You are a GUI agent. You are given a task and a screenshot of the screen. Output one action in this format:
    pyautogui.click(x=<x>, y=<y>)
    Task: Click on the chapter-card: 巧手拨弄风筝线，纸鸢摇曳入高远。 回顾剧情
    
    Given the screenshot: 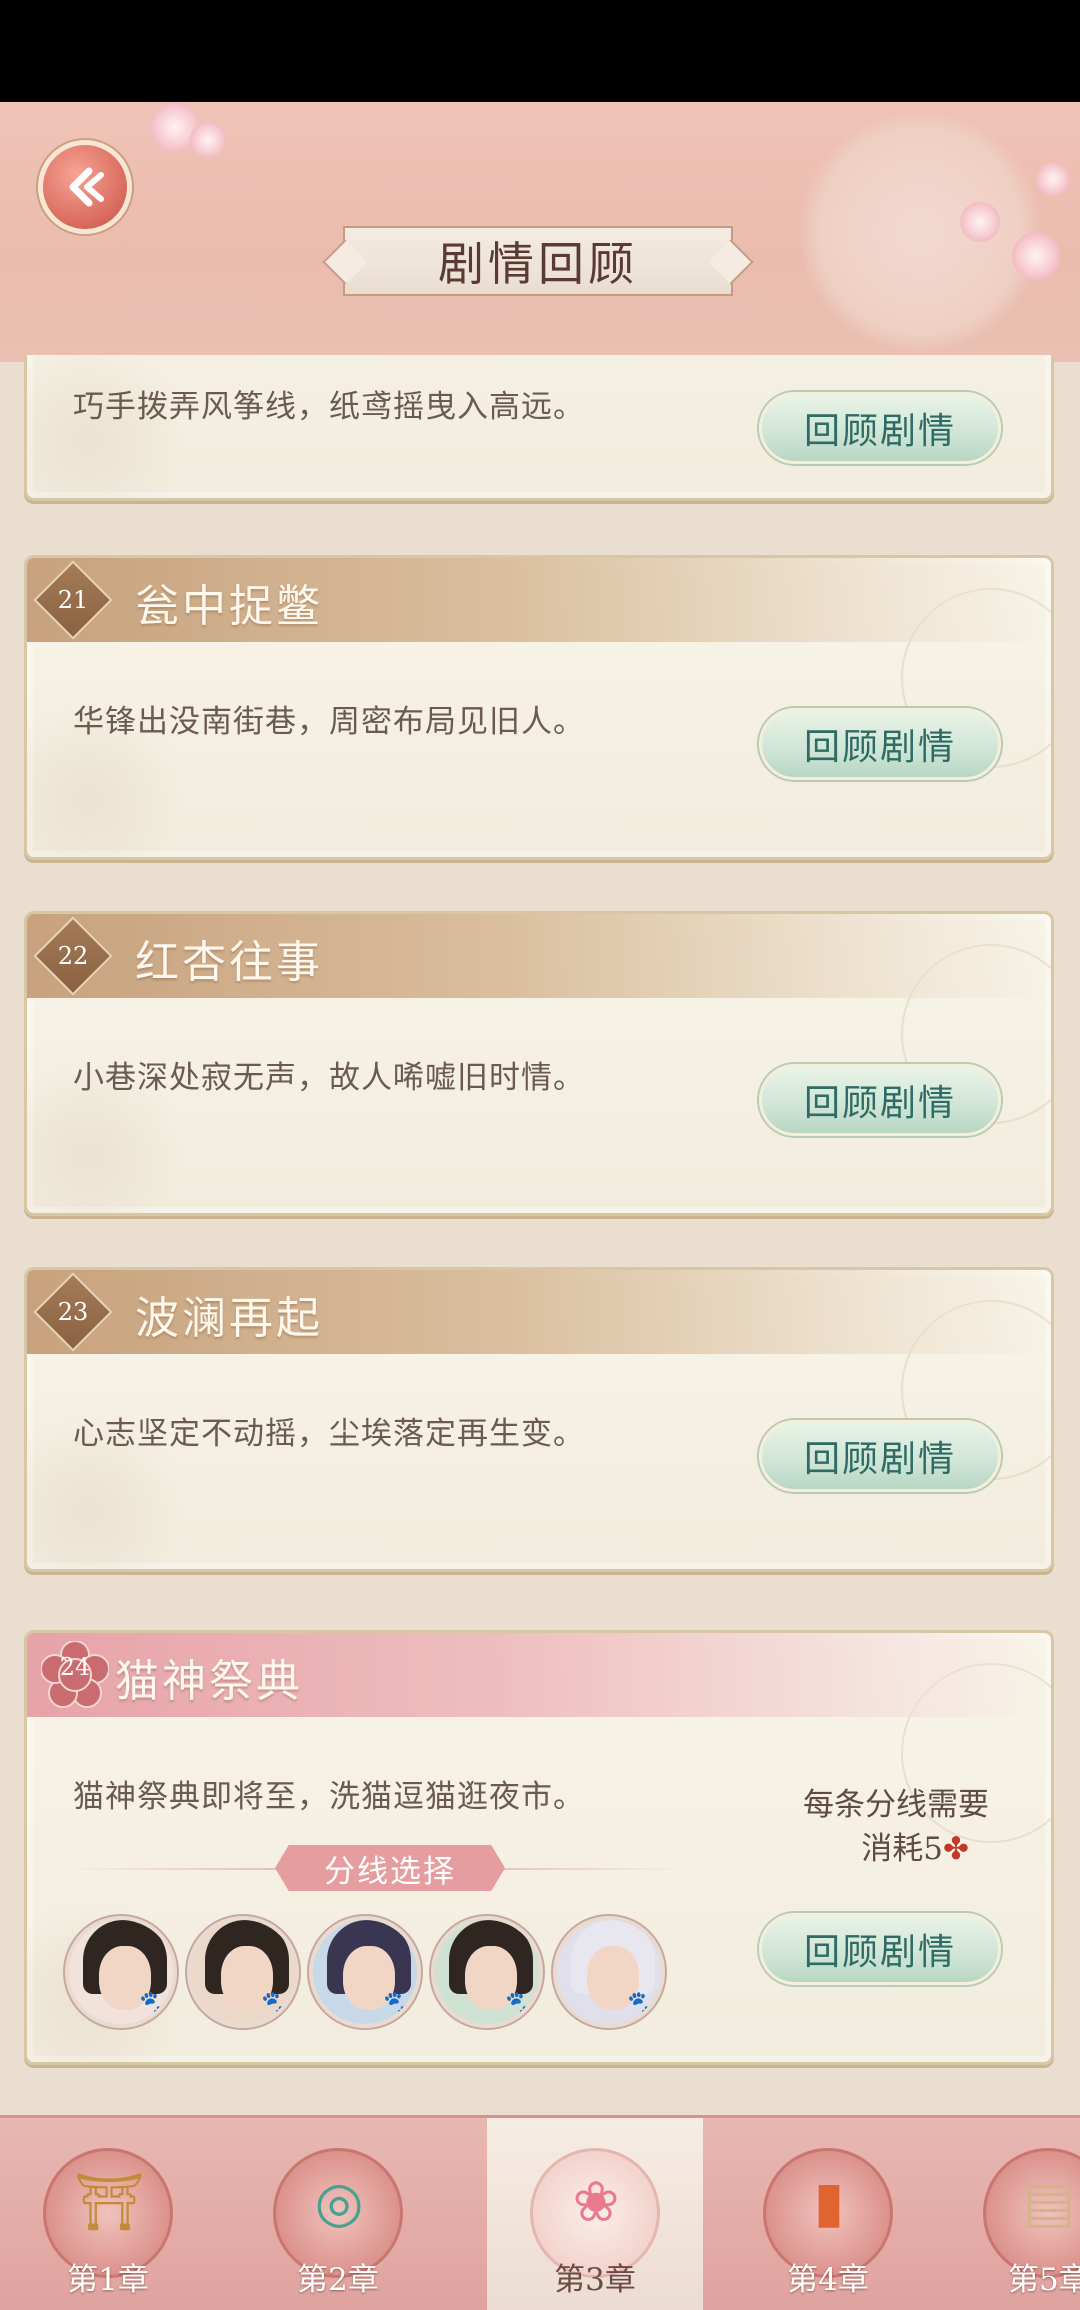 What is the action you would take?
    pyautogui.click(x=539, y=428)
    